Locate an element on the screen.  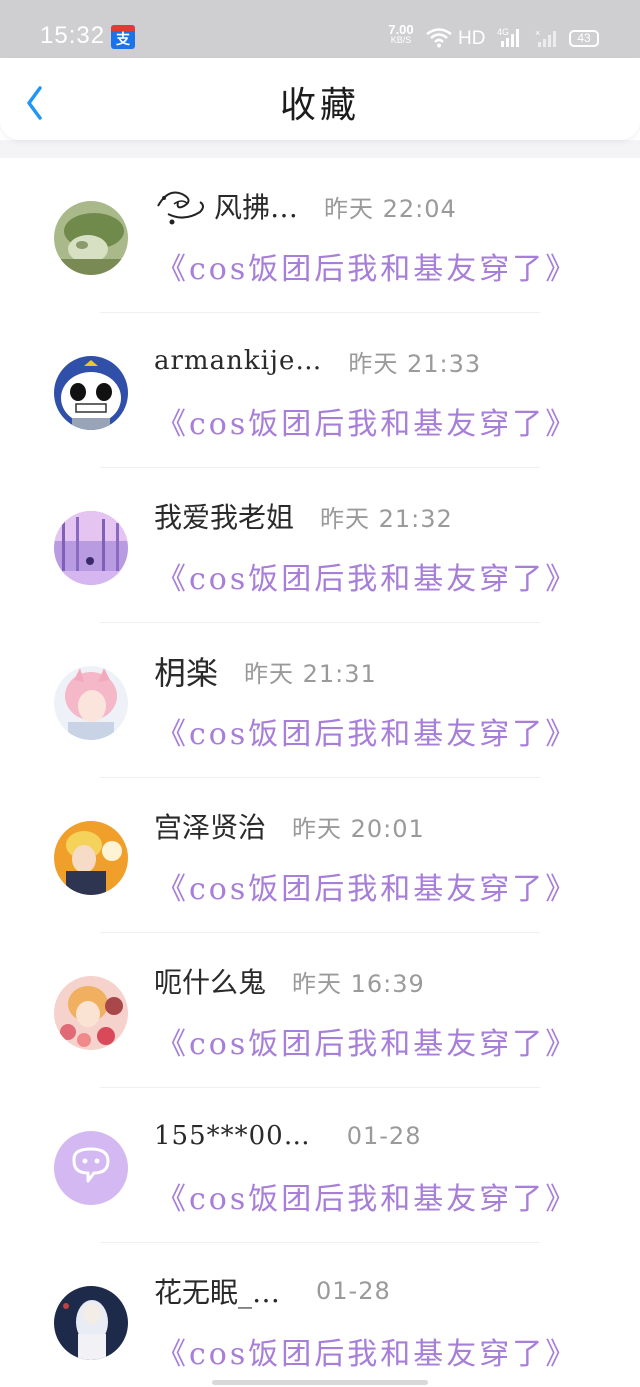
timestamp: 昨天 21:31 is located at coordinates (310, 673).